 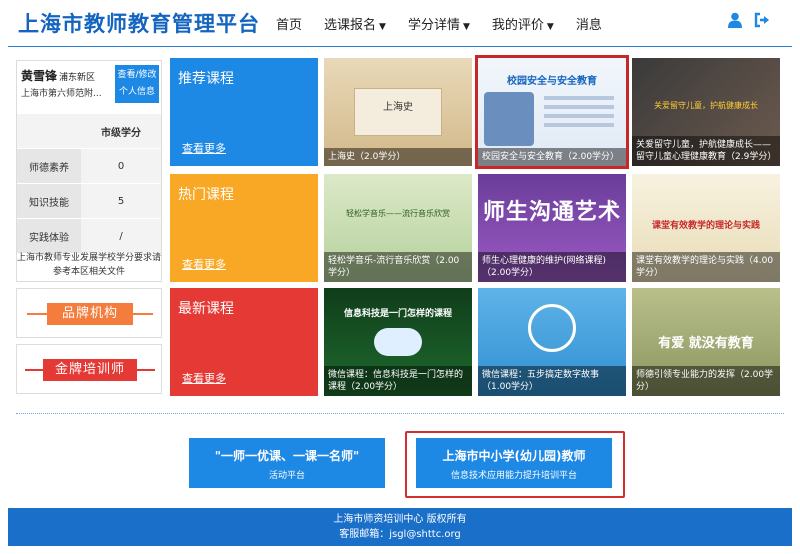 I want to click on credit-table: 市级学分 师德素养 0 知识技能 5 实践体验 /, so click(x=89, y=183).